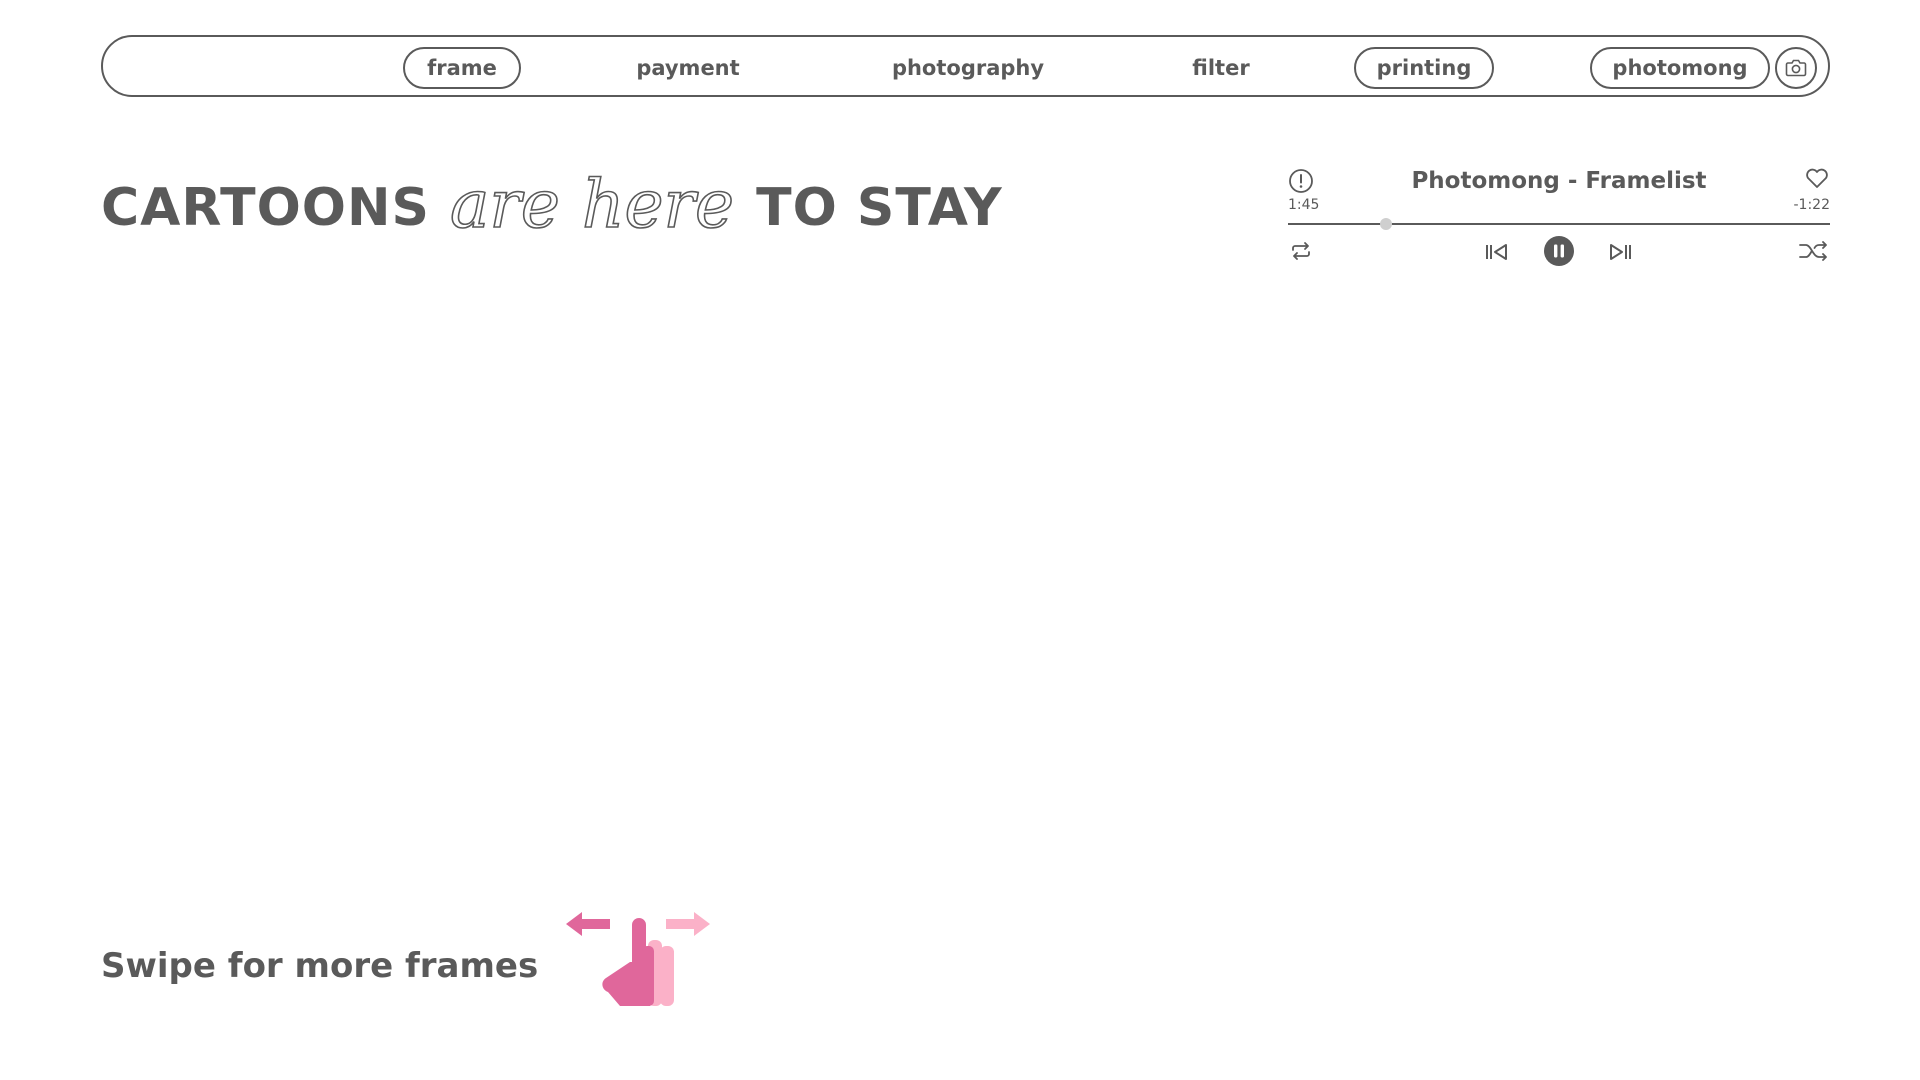  I want to click on heart-icon, so click(1817, 178).